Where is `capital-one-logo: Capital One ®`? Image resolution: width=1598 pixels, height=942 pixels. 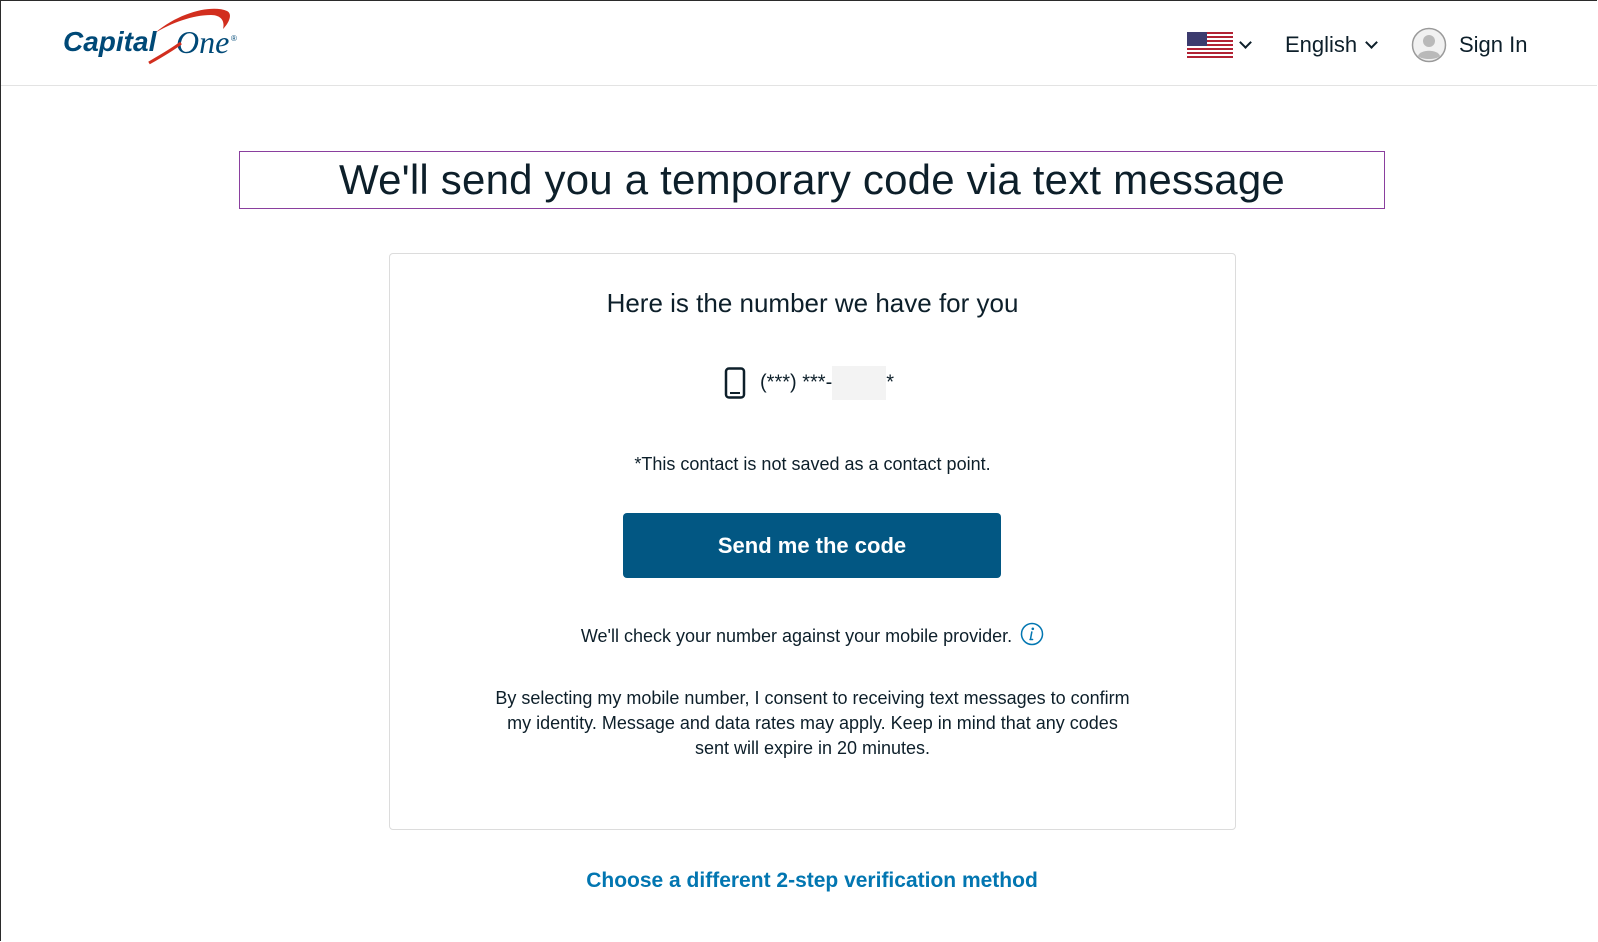 capital-one-logo: Capital One ® is located at coordinates (153, 37).